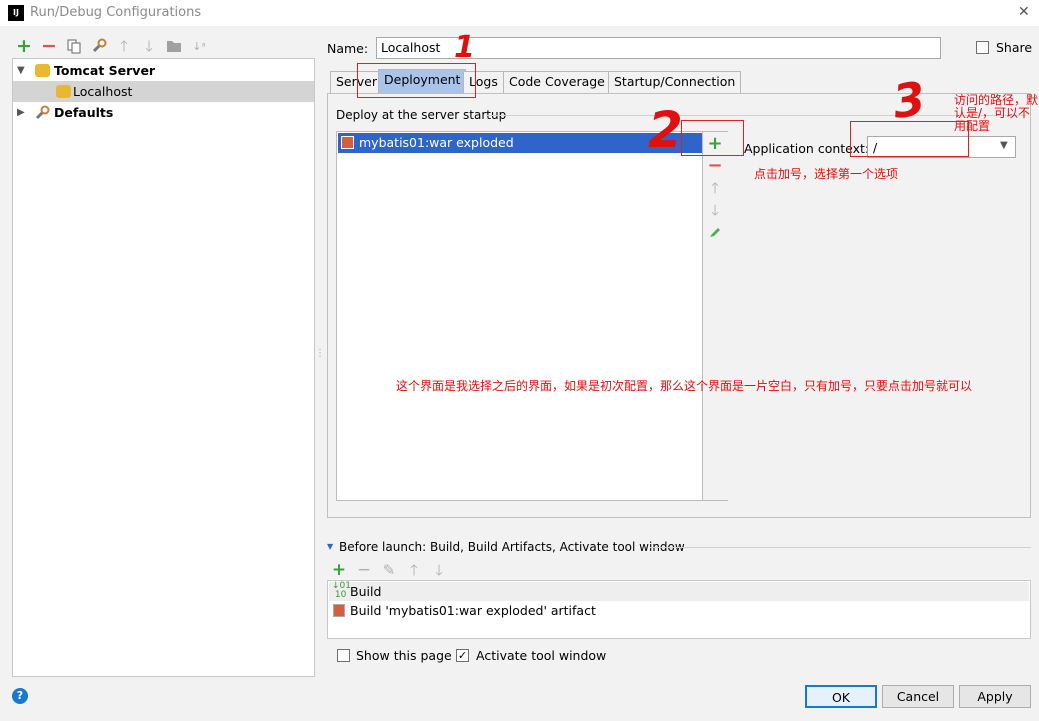  I want to click on show-page-label: Show this page, so click(404, 655).